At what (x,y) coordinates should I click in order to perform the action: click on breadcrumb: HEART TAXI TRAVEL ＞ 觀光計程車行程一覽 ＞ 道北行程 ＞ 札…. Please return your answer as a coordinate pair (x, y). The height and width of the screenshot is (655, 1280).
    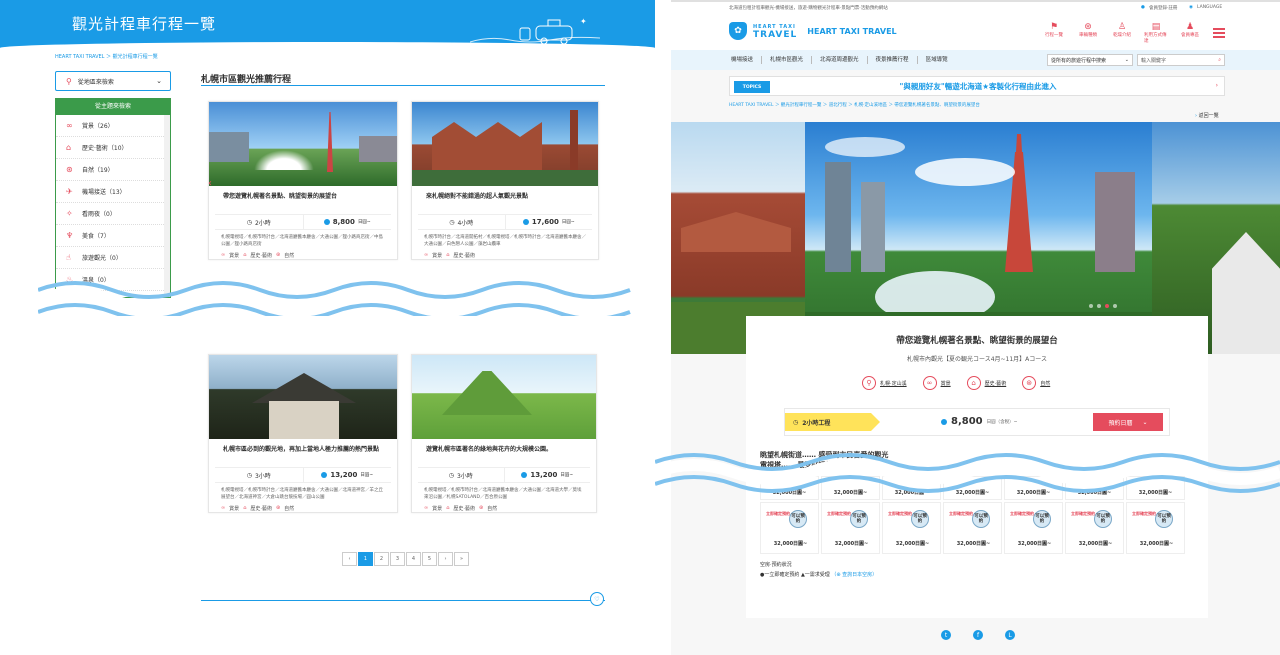
    Looking at the image, I should click on (854, 105).